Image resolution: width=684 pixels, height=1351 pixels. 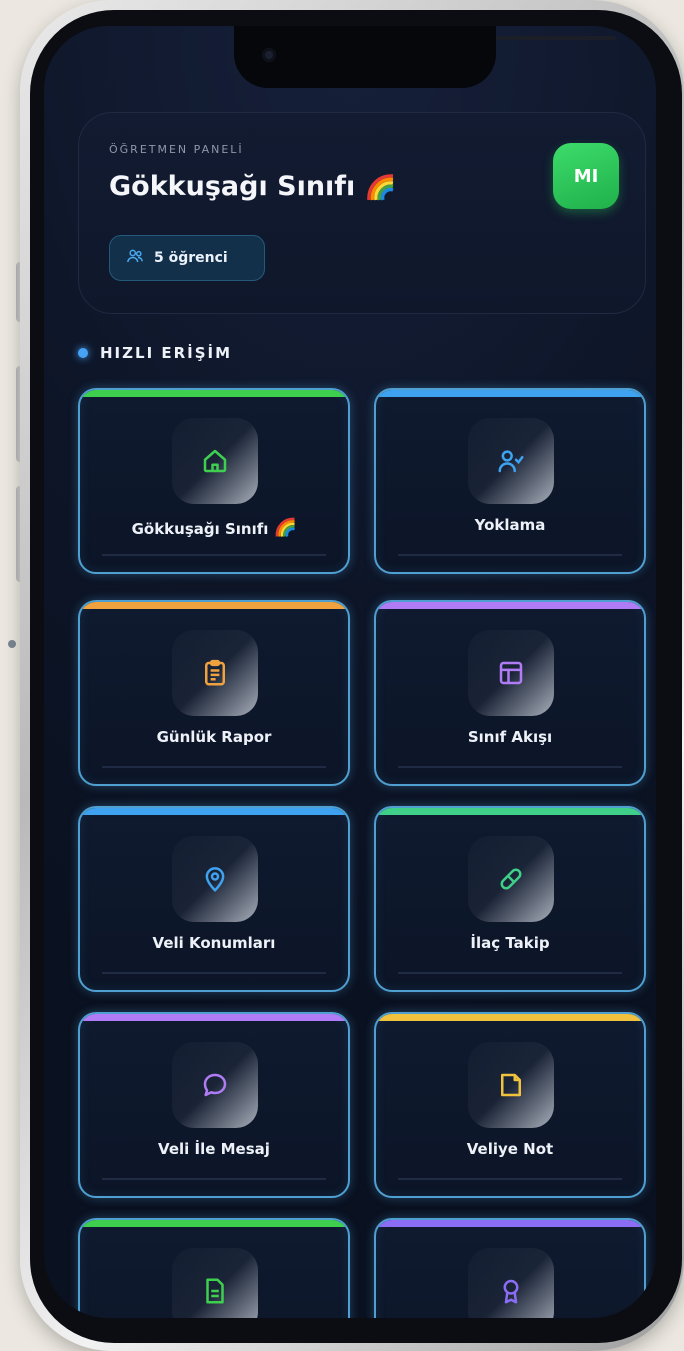 I want to click on tile-parent-locations: Veli Konumları, so click(x=214, y=899).